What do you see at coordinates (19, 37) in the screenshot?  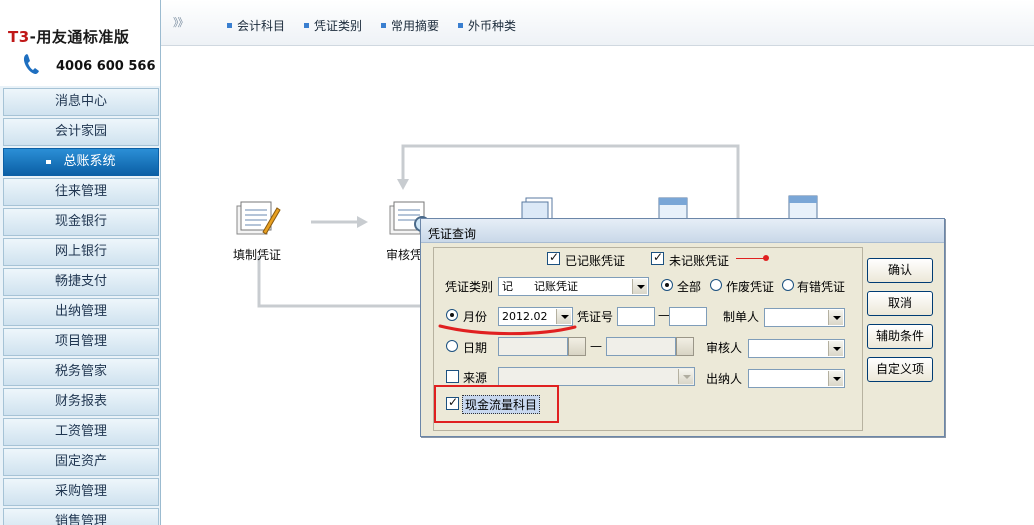 I see `brand-title-prefix: T3` at bounding box center [19, 37].